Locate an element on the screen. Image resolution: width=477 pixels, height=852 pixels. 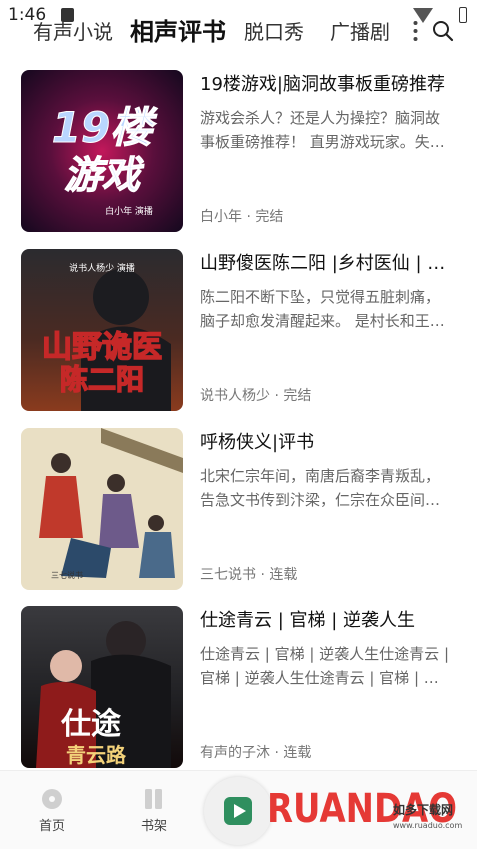
cover-caption: 白小年 演播 is located at coordinates (129, 211).